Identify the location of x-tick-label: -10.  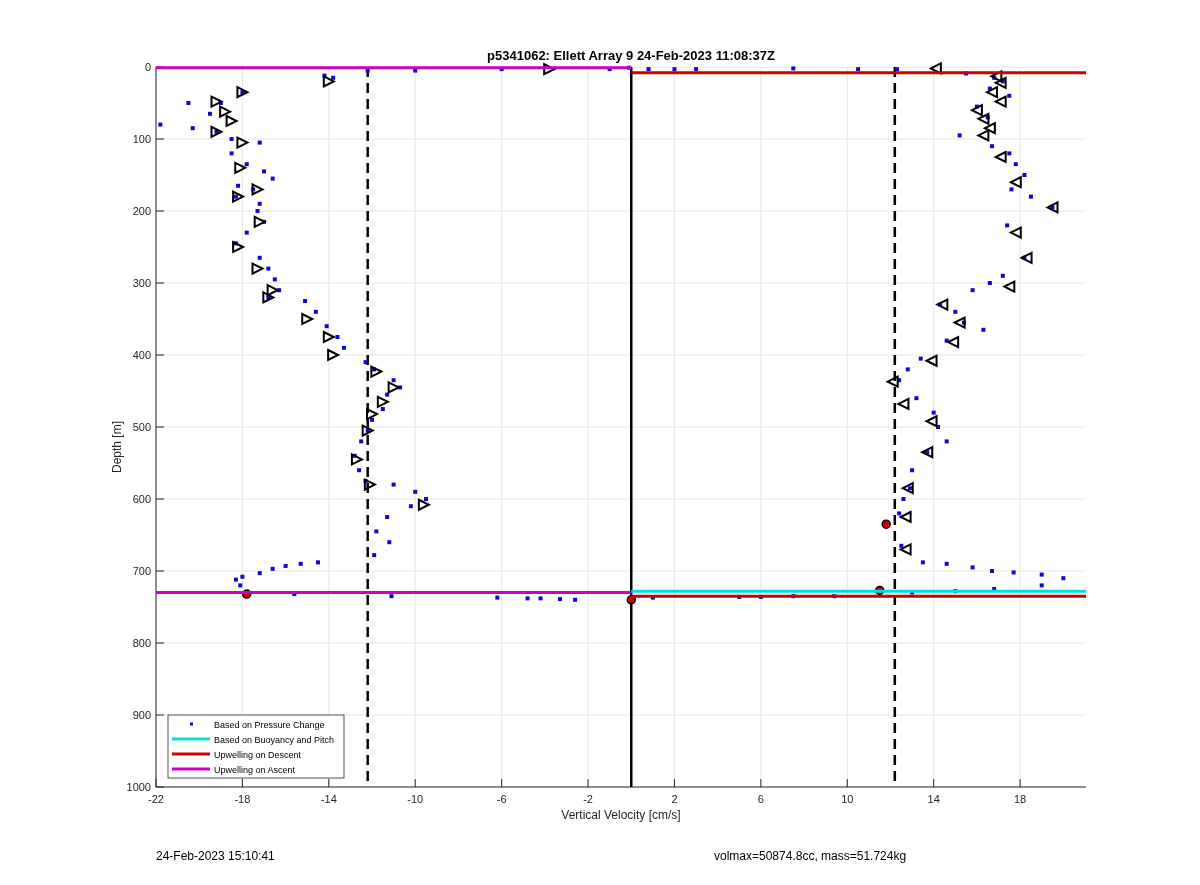
(415, 799).